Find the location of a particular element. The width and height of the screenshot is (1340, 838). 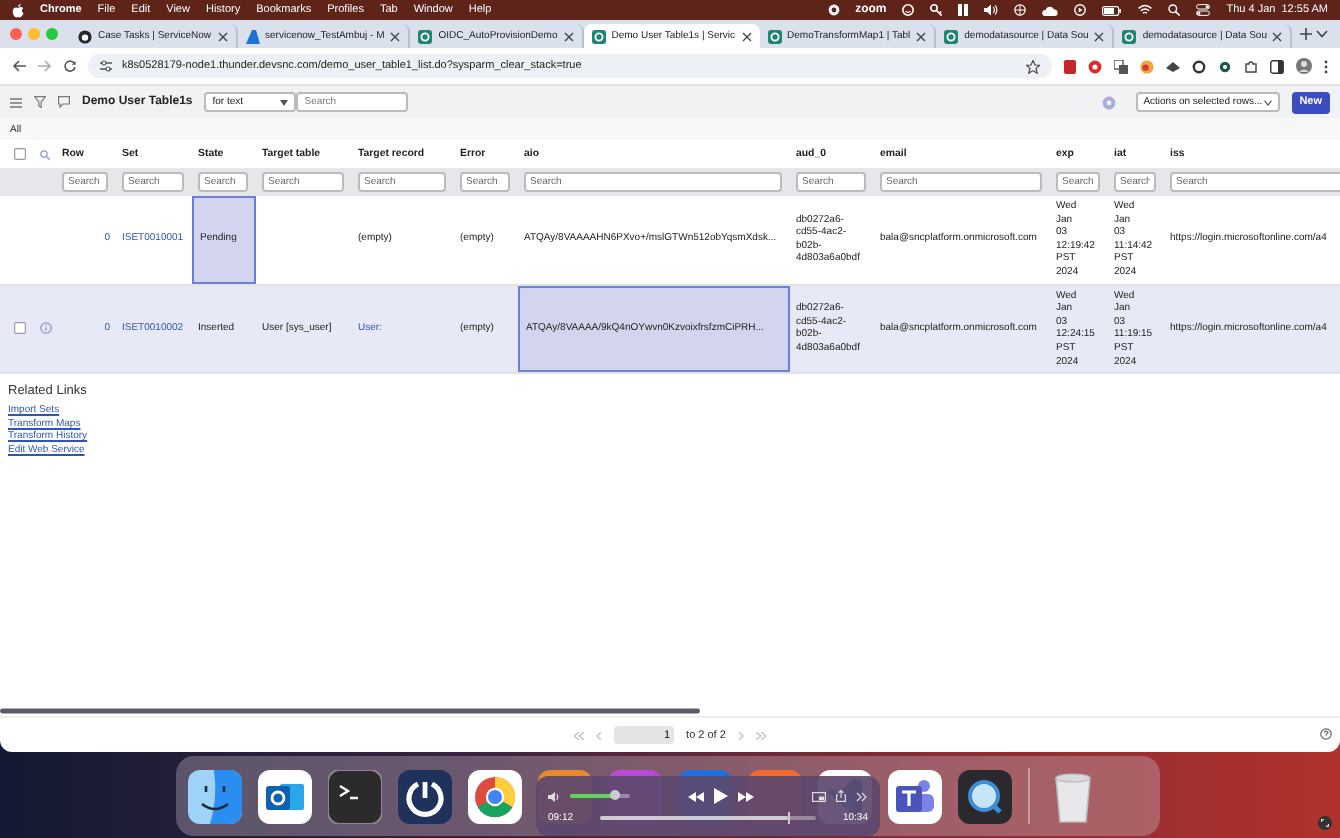

circle-extension-icon is located at coordinates (1095, 66).